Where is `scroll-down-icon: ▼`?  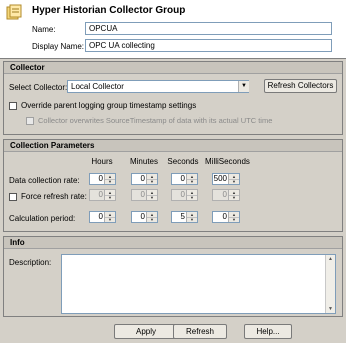 scroll-down-icon: ▼ is located at coordinates (330, 309).